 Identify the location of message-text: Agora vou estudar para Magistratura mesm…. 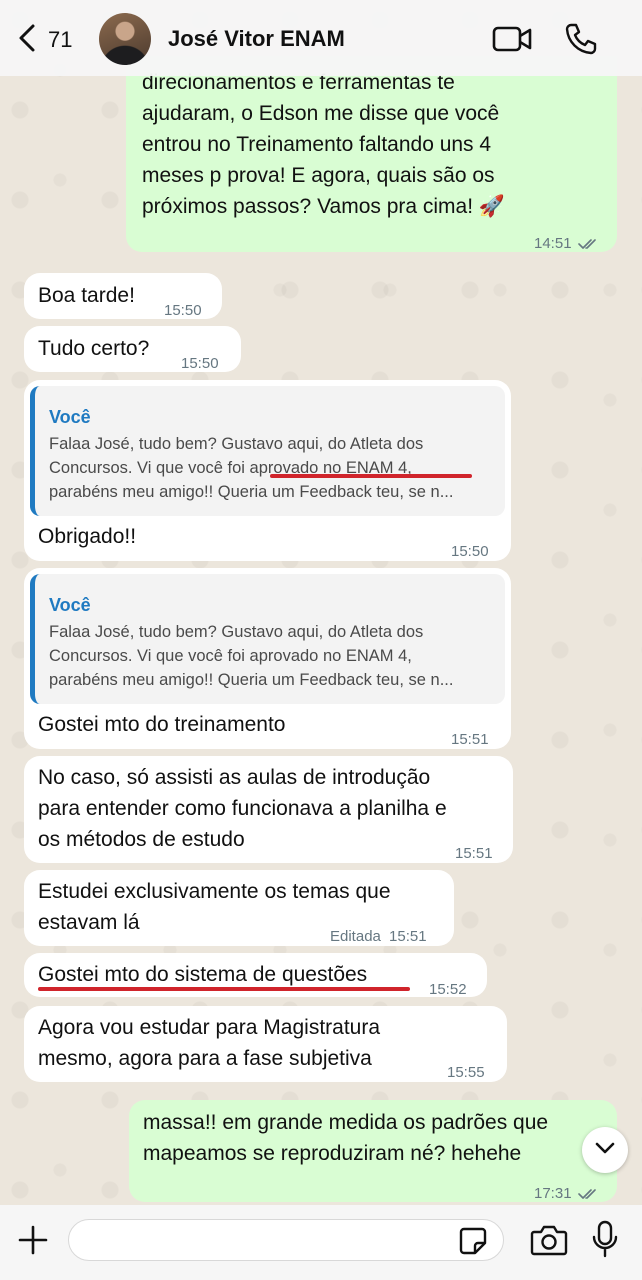
(209, 1043).